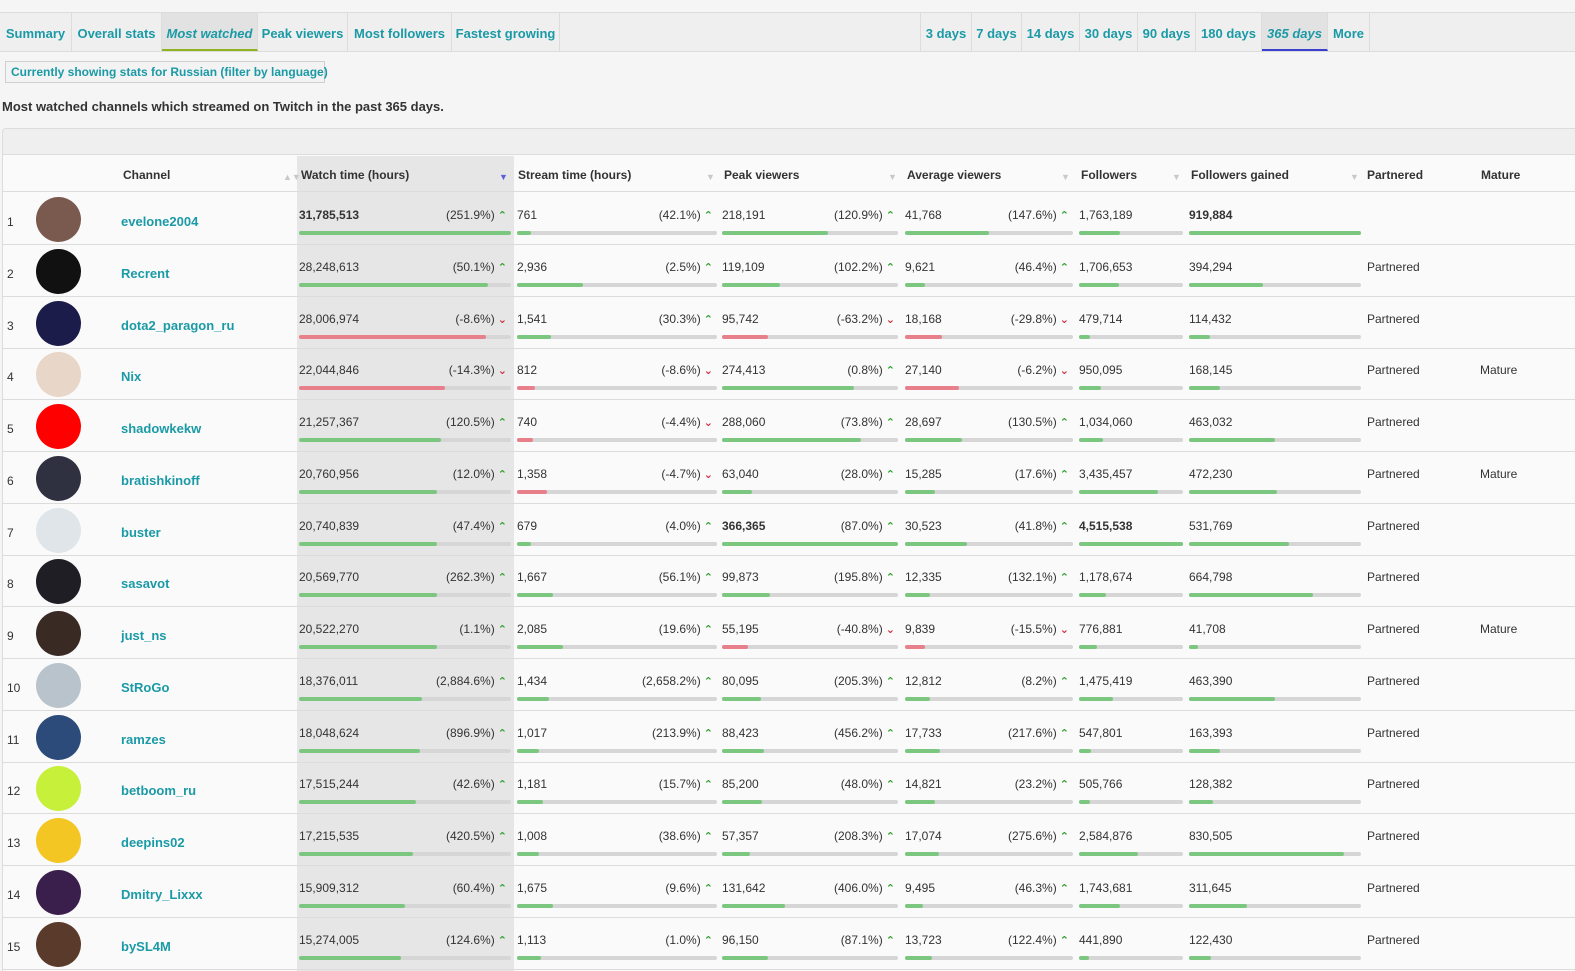 The height and width of the screenshot is (971, 1575). What do you see at coordinates (864, 733) in the screenshot?
I see `peak-change: (456.2%) ⌃` at bounding box center [864, 733].